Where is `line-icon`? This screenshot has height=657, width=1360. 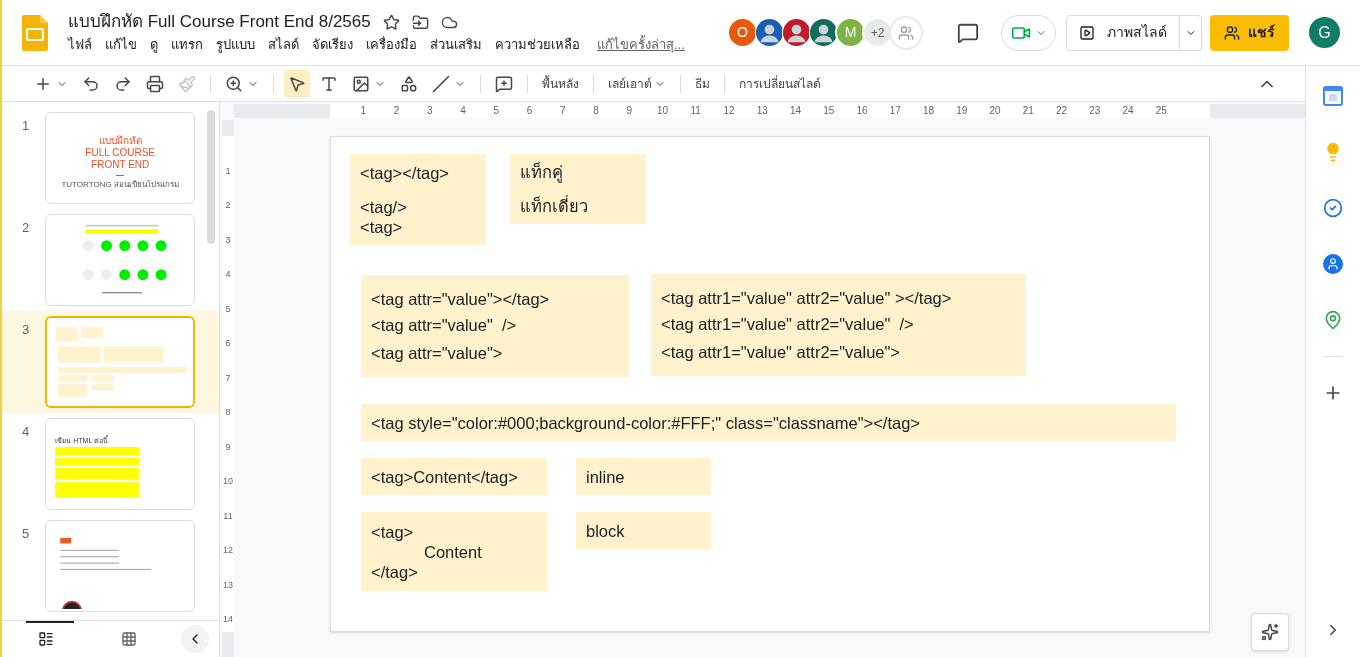 line-icon is located at coordinates (441, 83).